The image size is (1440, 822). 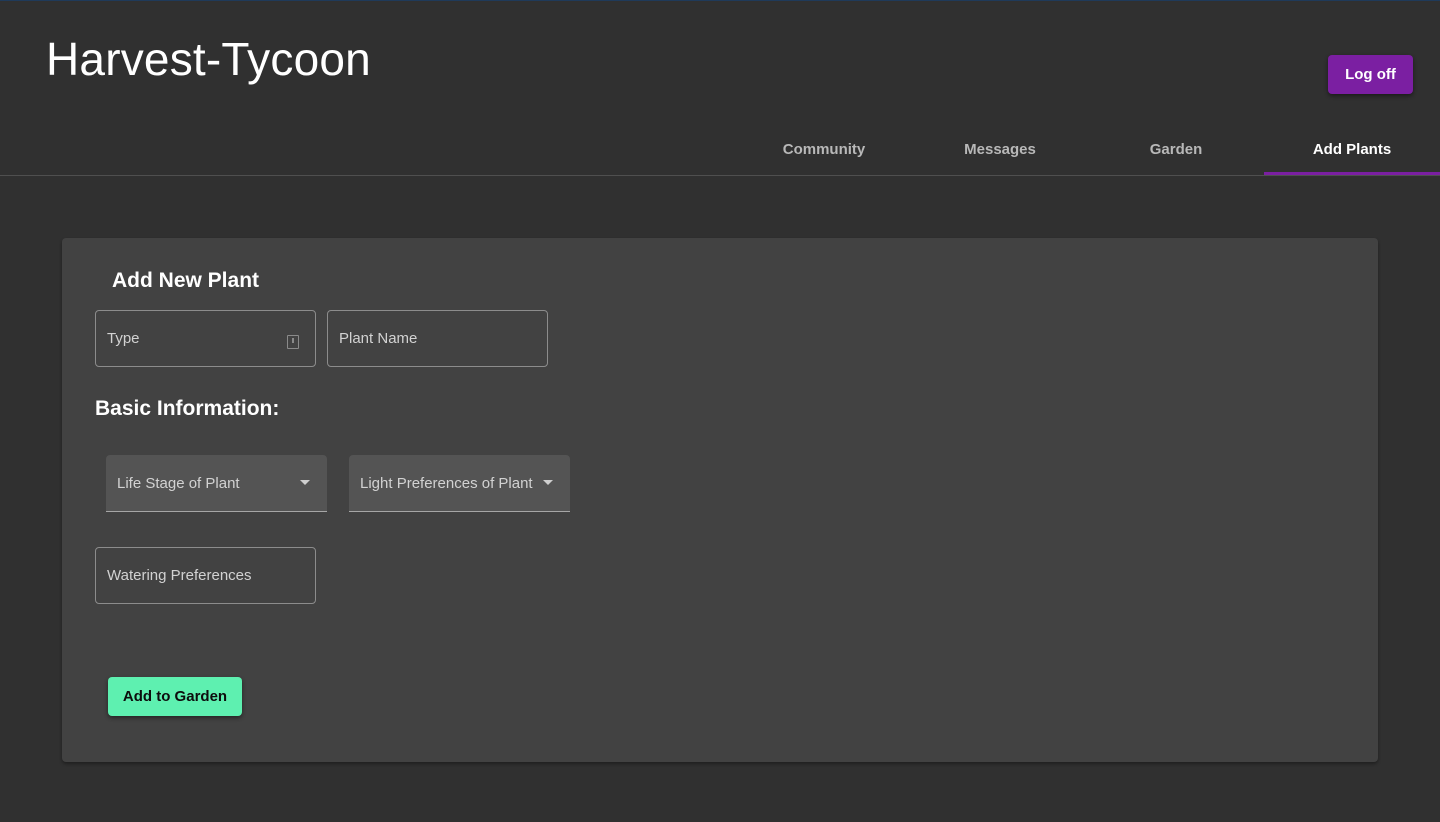 What do you see at coordinates (178, 483) in the screenshot?
I see `life-stage-select-label: Life Stage of Plant` at bounding box center [178, 483].